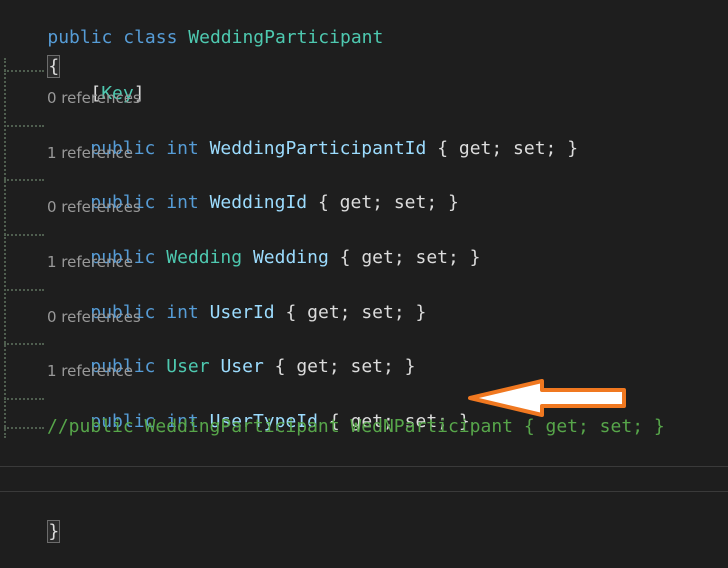 The width and height of the screenshot is (728, 568). Describe the element at coordinates (242, 366) in the screenshot. I see `property-name: User` at that location.